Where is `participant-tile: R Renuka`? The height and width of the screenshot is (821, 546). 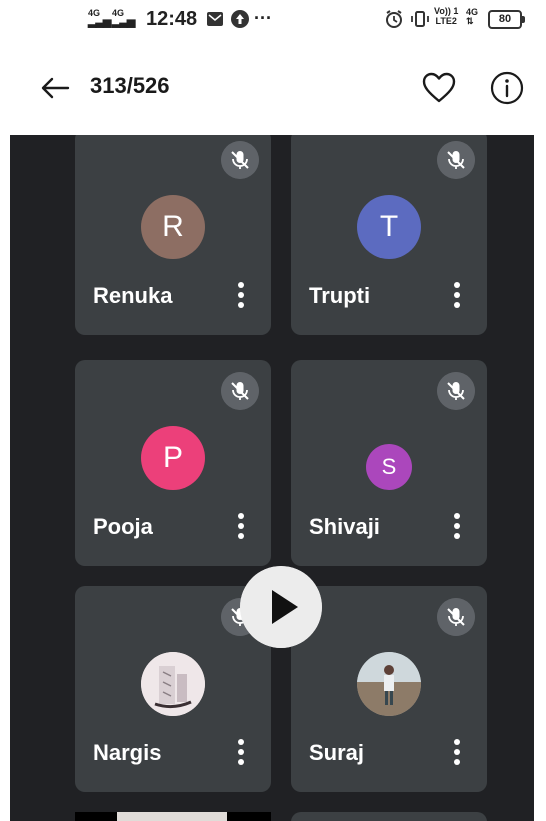 participant-tile: R Renuka is located at coordinates (173, 235).